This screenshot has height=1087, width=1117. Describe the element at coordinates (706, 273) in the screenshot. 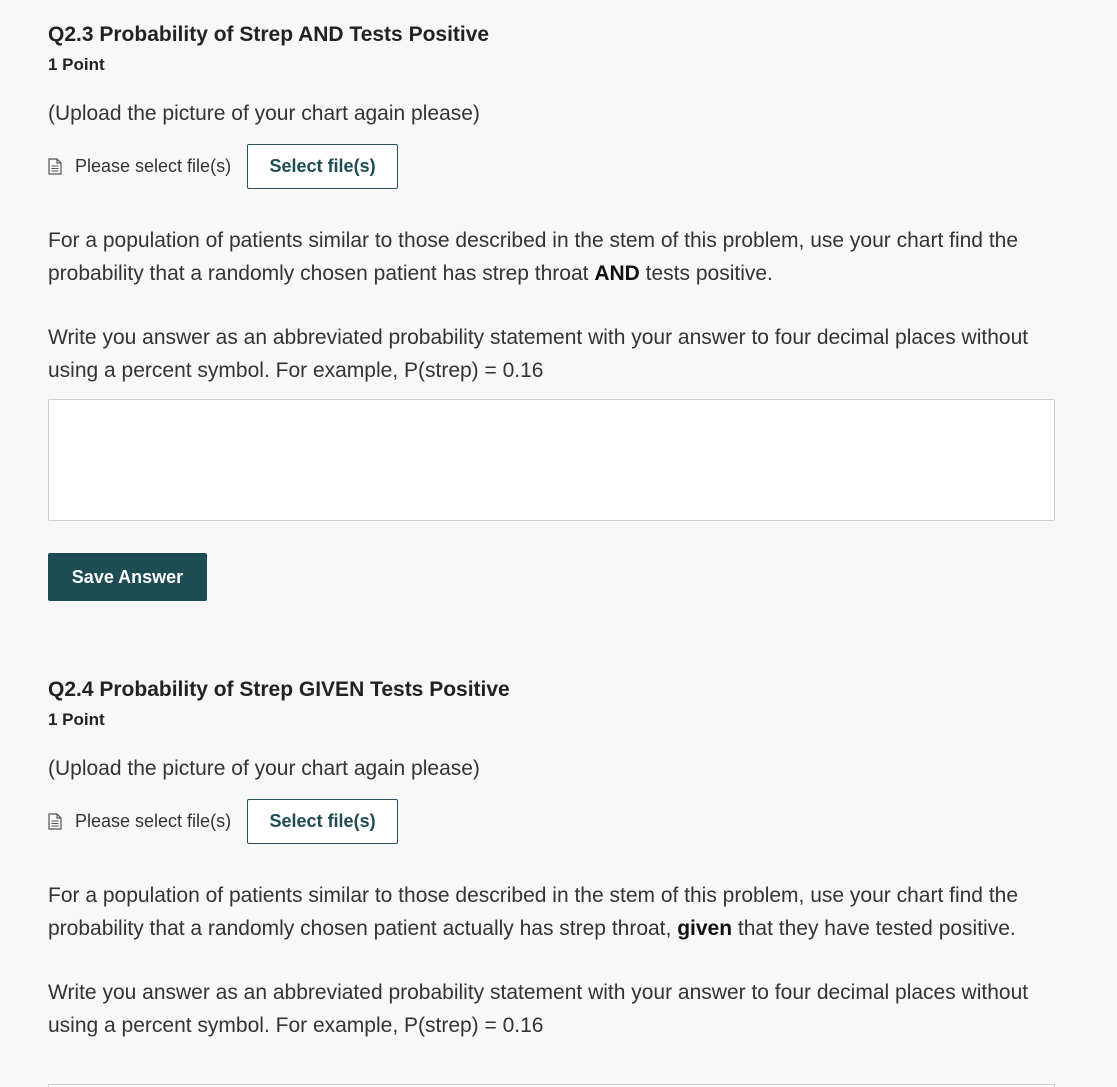

I see `prompt-text-end: tests positive.` at that location.